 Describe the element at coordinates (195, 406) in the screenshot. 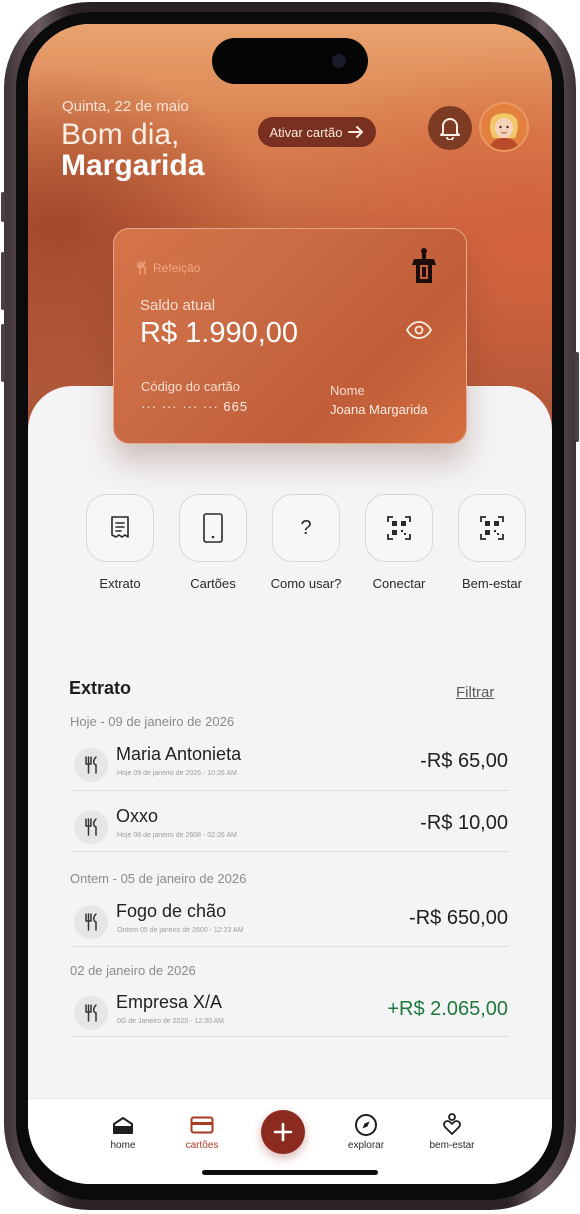

I see `card-code: ··· ··· ··· ··· 665` at that location.